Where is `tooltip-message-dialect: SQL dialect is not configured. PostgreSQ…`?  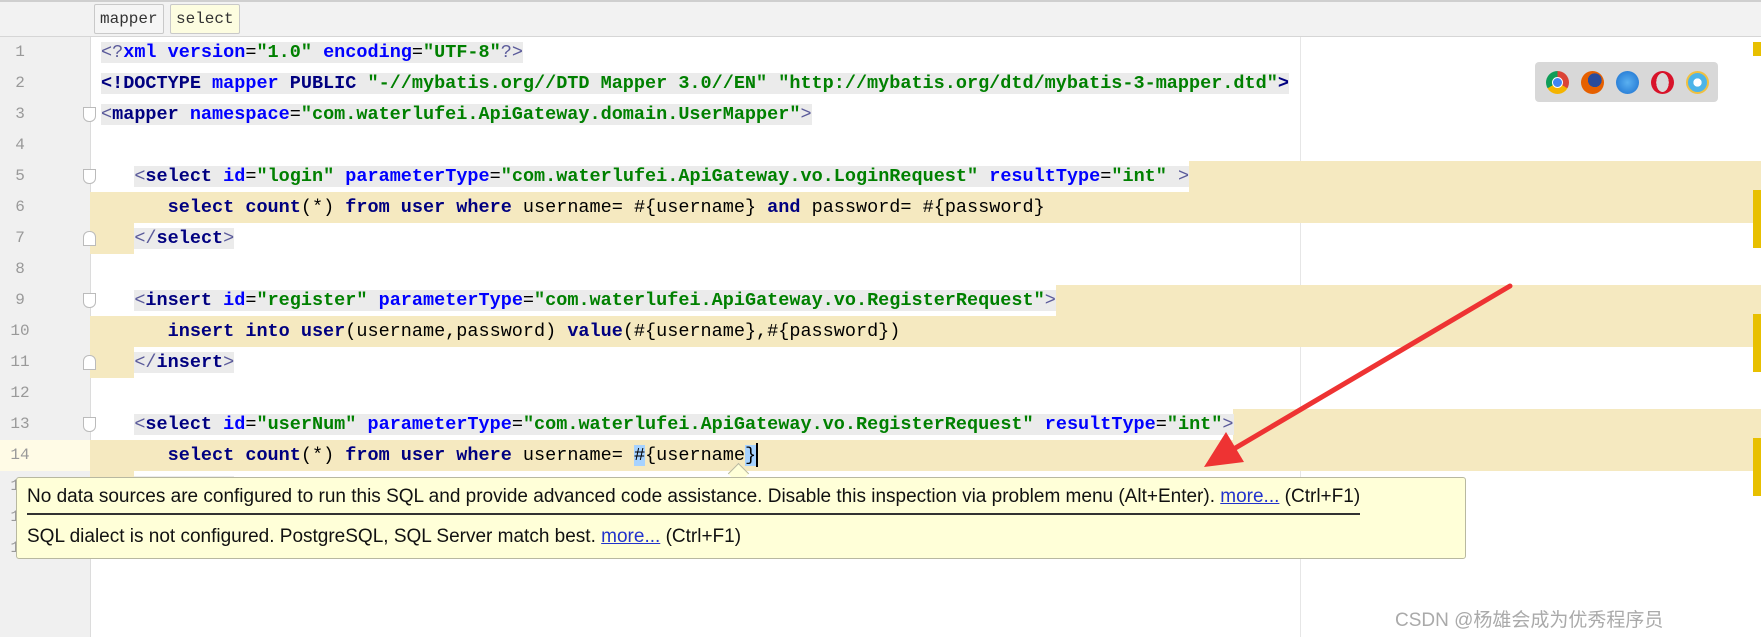
tooltip-message-dialect: SQL dialect is not configured. PostgreSQ… is located at coordinates (384, 536).